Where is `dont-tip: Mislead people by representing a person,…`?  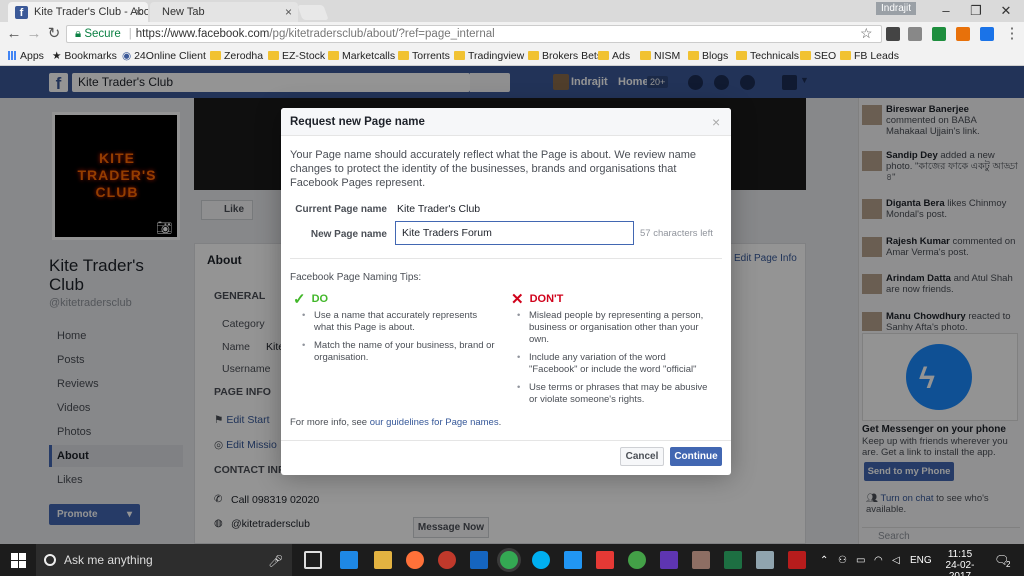
dont-tip: Mislead people by representing a person,… is located at coordinates (615, 328).